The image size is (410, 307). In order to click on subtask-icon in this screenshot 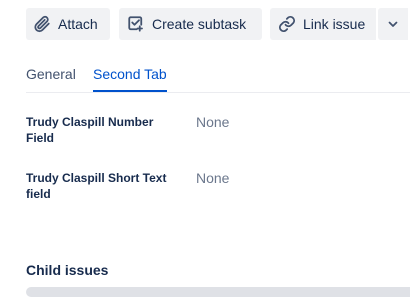, I will do `click(136, 24)`.